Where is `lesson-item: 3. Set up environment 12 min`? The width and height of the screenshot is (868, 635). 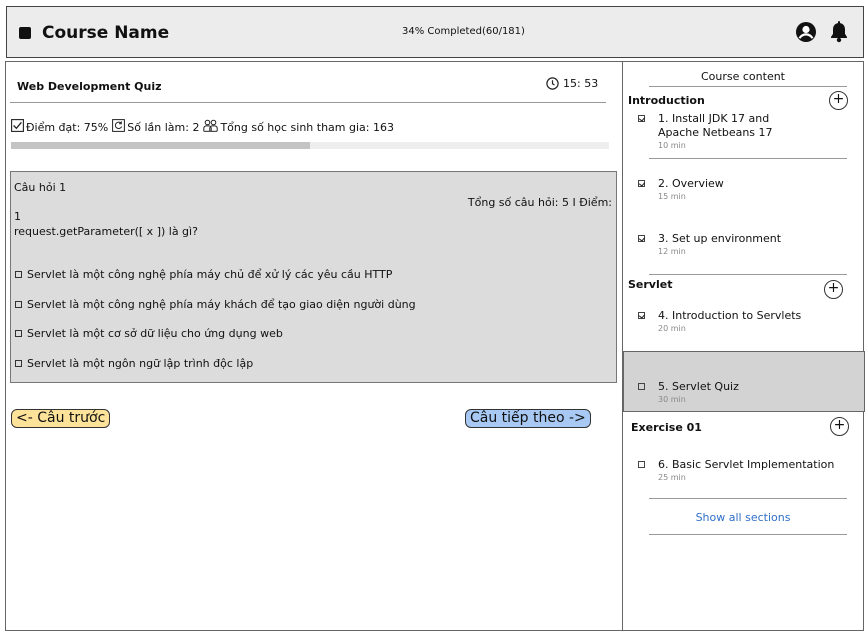 lesson-item: 3. Set up environment 12 min is located at coordinates (709, 244).